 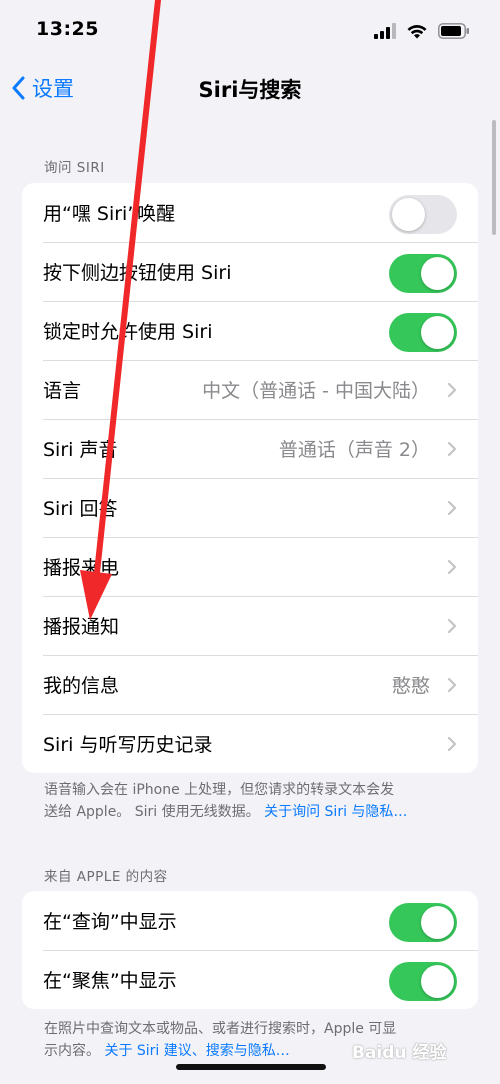 I want to click on row-announce-calls: 播报来电, so click(x=250, y=566).